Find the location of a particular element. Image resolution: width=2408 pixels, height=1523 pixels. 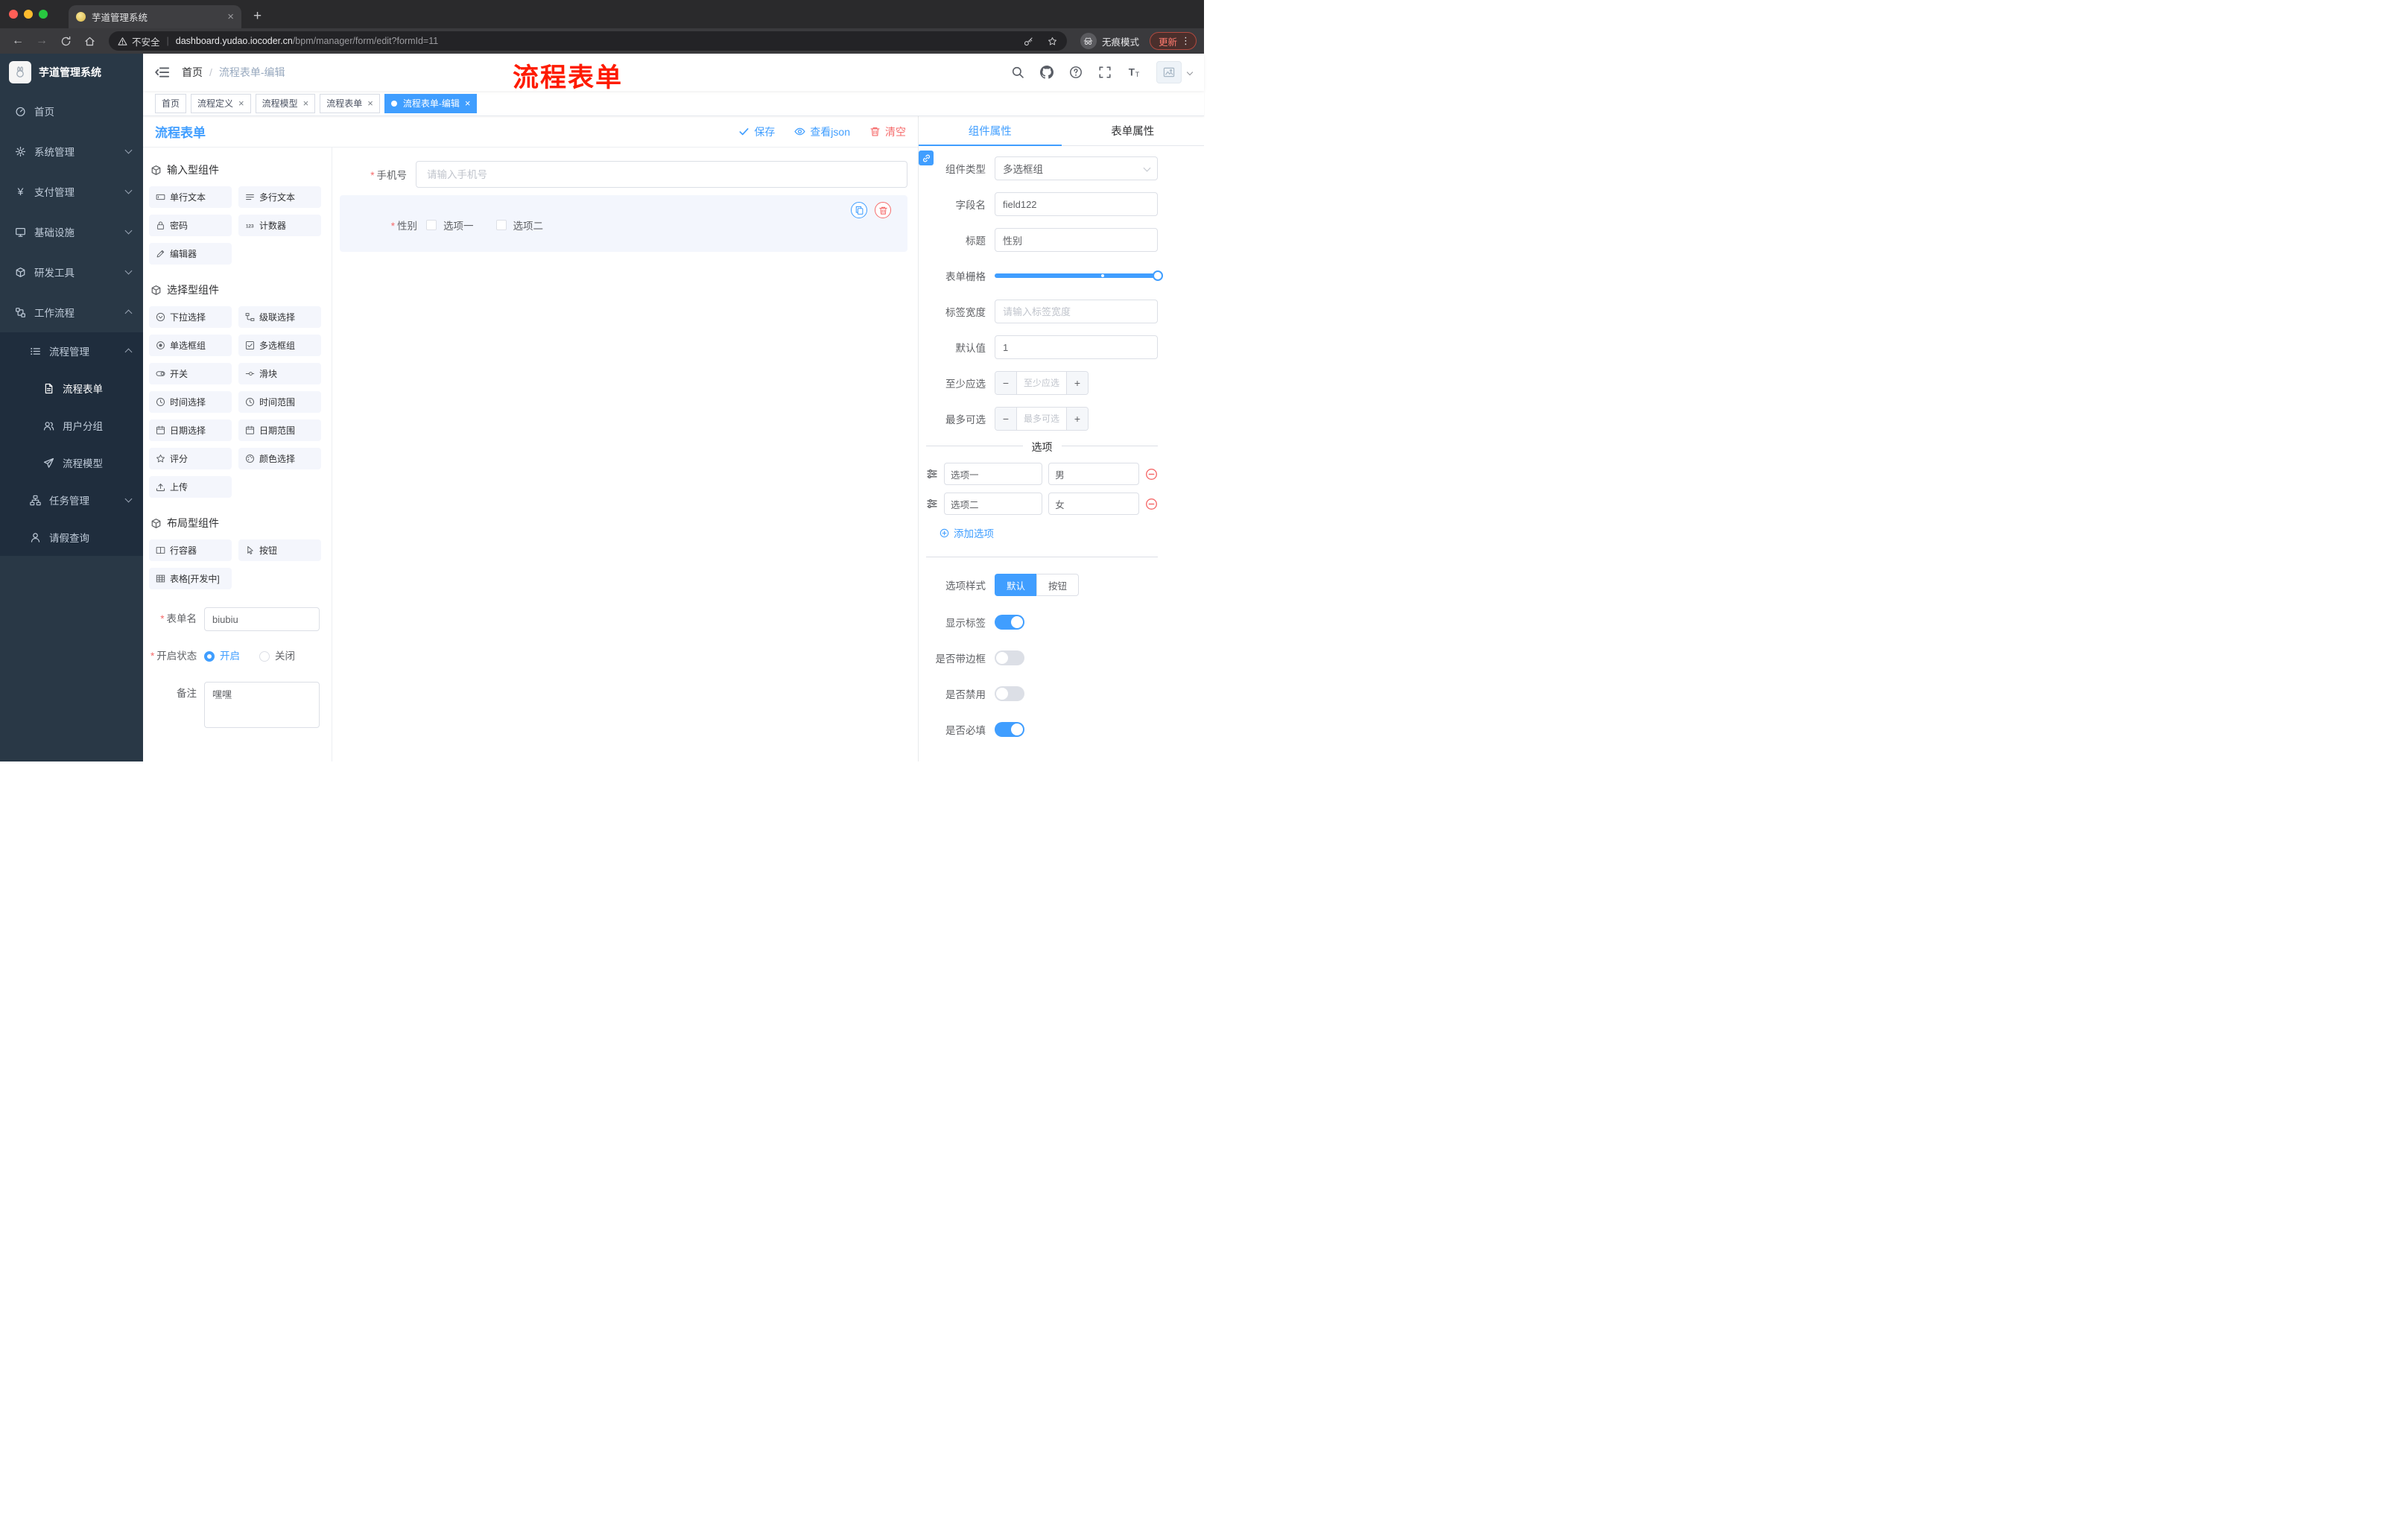

tab-close-icon: × is located at coordinates (230, 17).